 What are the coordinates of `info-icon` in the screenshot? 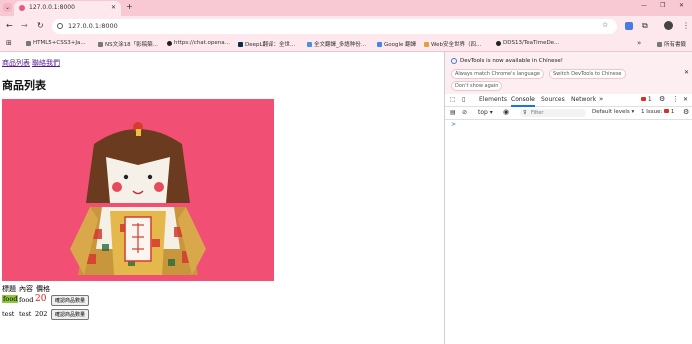 It's located at (454, 61).